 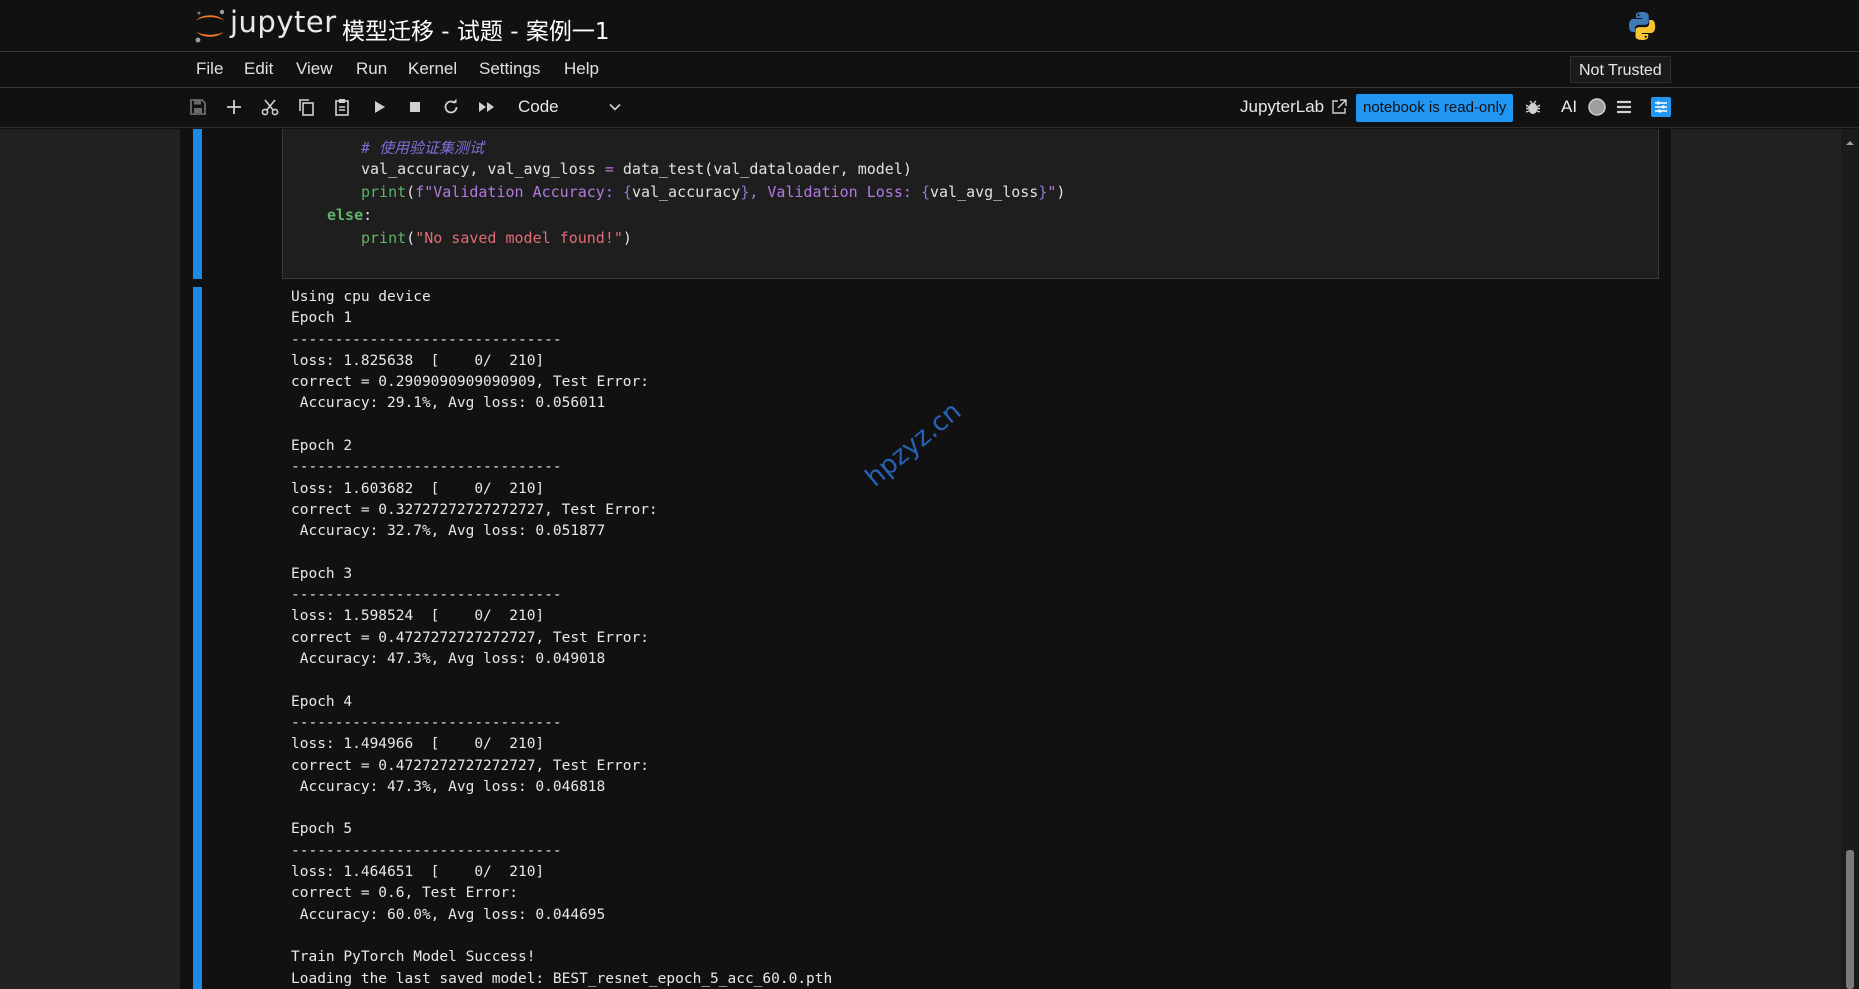 What do you see at coordinates (581, 69) in the screenshot?
I see `menu-help: Help` at bounding box center [581, 69].